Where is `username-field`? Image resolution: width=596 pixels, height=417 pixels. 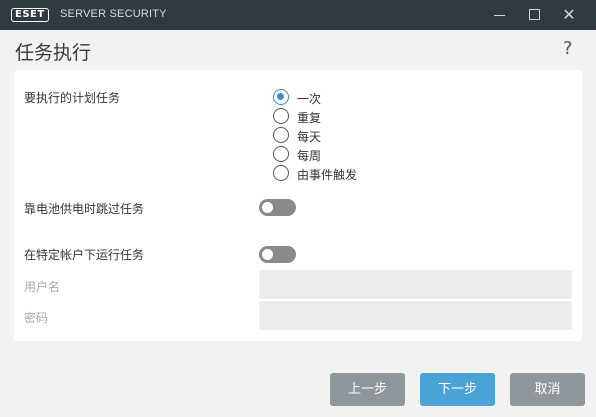
username-field is located at coordinates (415, 284).